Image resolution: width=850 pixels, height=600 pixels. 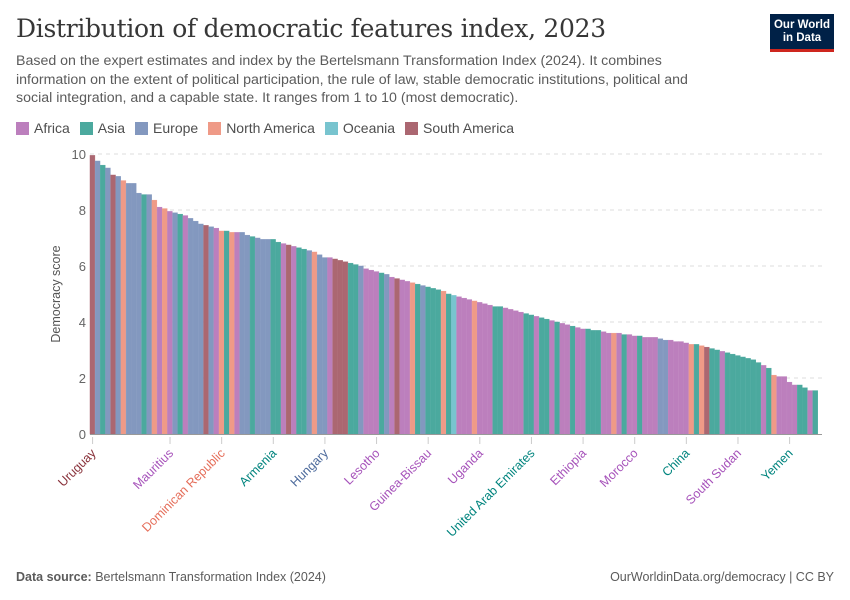 I want to click on legend-item-north-america: North America, so click(x=261, y=128).